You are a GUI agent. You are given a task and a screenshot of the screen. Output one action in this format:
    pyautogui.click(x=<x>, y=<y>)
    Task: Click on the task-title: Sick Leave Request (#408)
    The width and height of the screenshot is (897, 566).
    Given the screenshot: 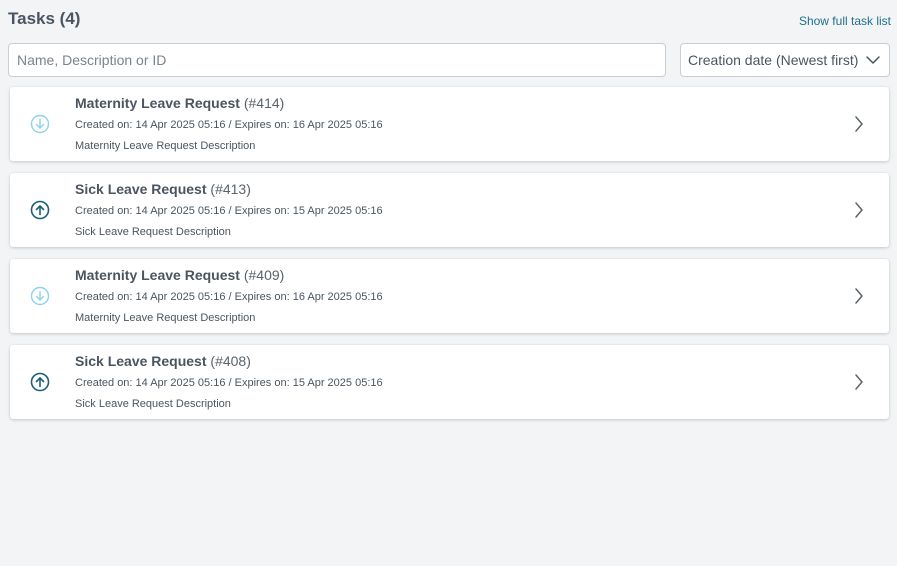 What is the action you would take?
    pyautogui.click(x=163, y=361)
    